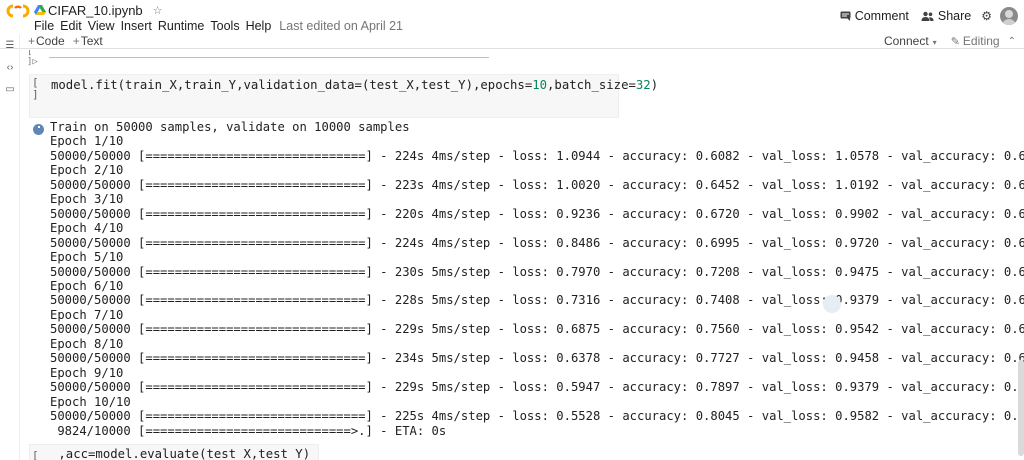 This screenshot has width=1024, height=460. What do you see at coordinates (259, 26) in the screenshot?
I see `menu-help: Help` at bounding box center [259, 26].